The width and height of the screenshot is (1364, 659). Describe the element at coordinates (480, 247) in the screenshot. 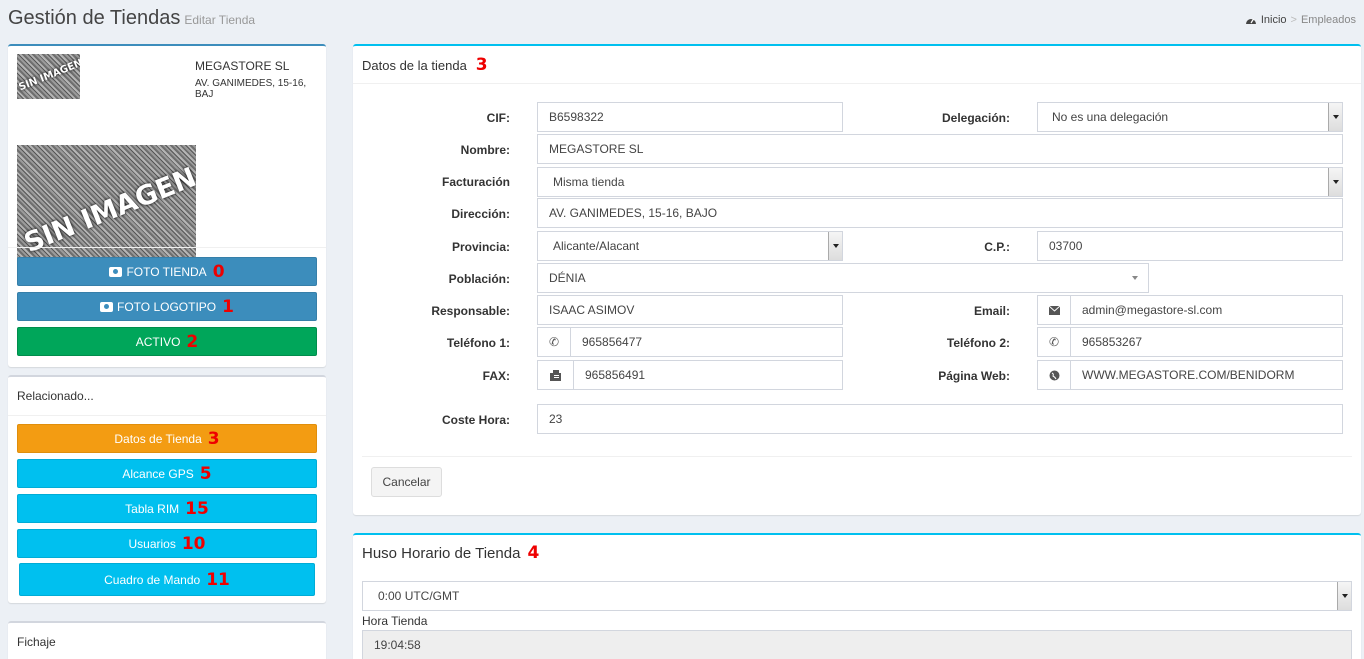

I see `provincia-label: Provincia:` at that location.